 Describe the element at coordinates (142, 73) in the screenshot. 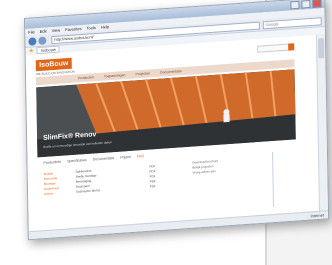

I see `nav-item: Projecten` at that location.